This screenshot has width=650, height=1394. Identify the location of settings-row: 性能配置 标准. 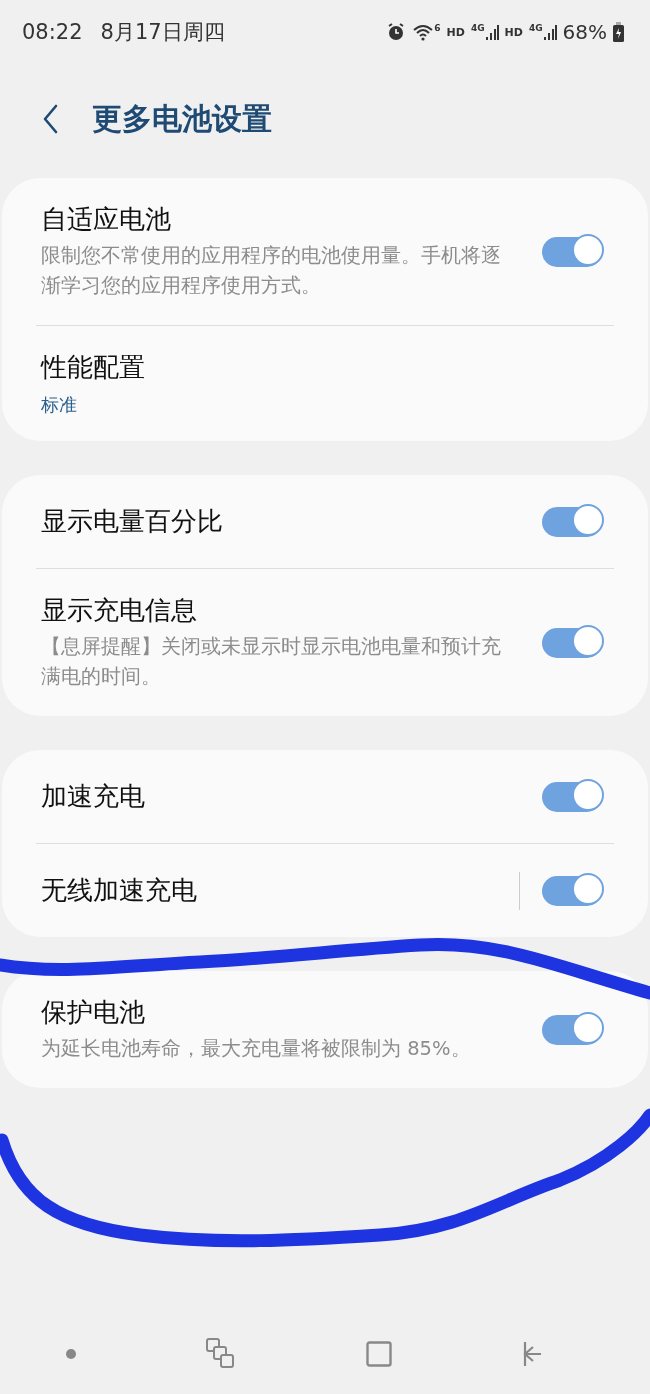
(325, 383).